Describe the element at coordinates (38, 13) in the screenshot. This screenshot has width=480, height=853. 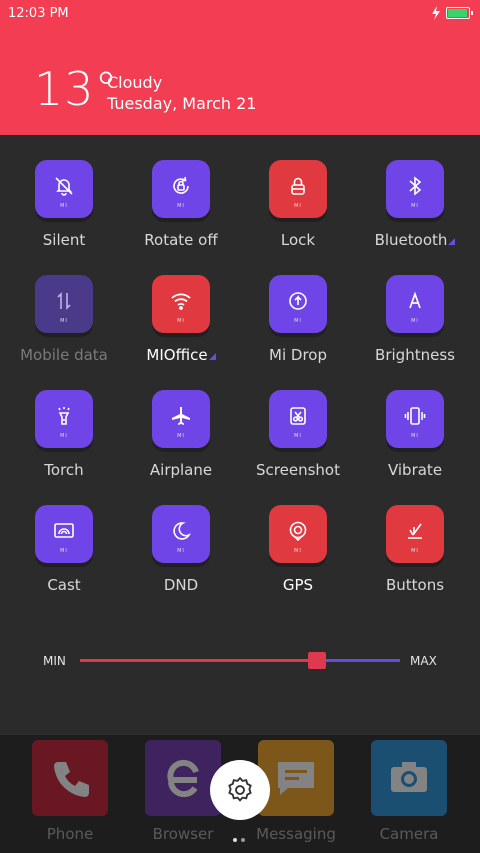
I see `status-time: 12:03 PM` at that location.